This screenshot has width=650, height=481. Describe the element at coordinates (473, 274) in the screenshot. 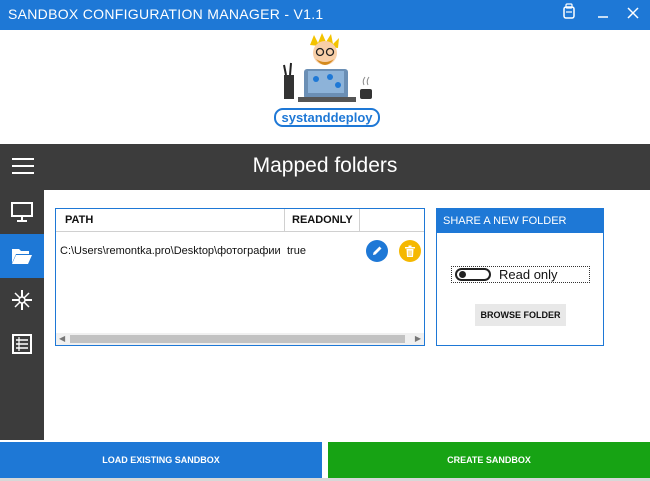

I see `toggle-switch` at that location.